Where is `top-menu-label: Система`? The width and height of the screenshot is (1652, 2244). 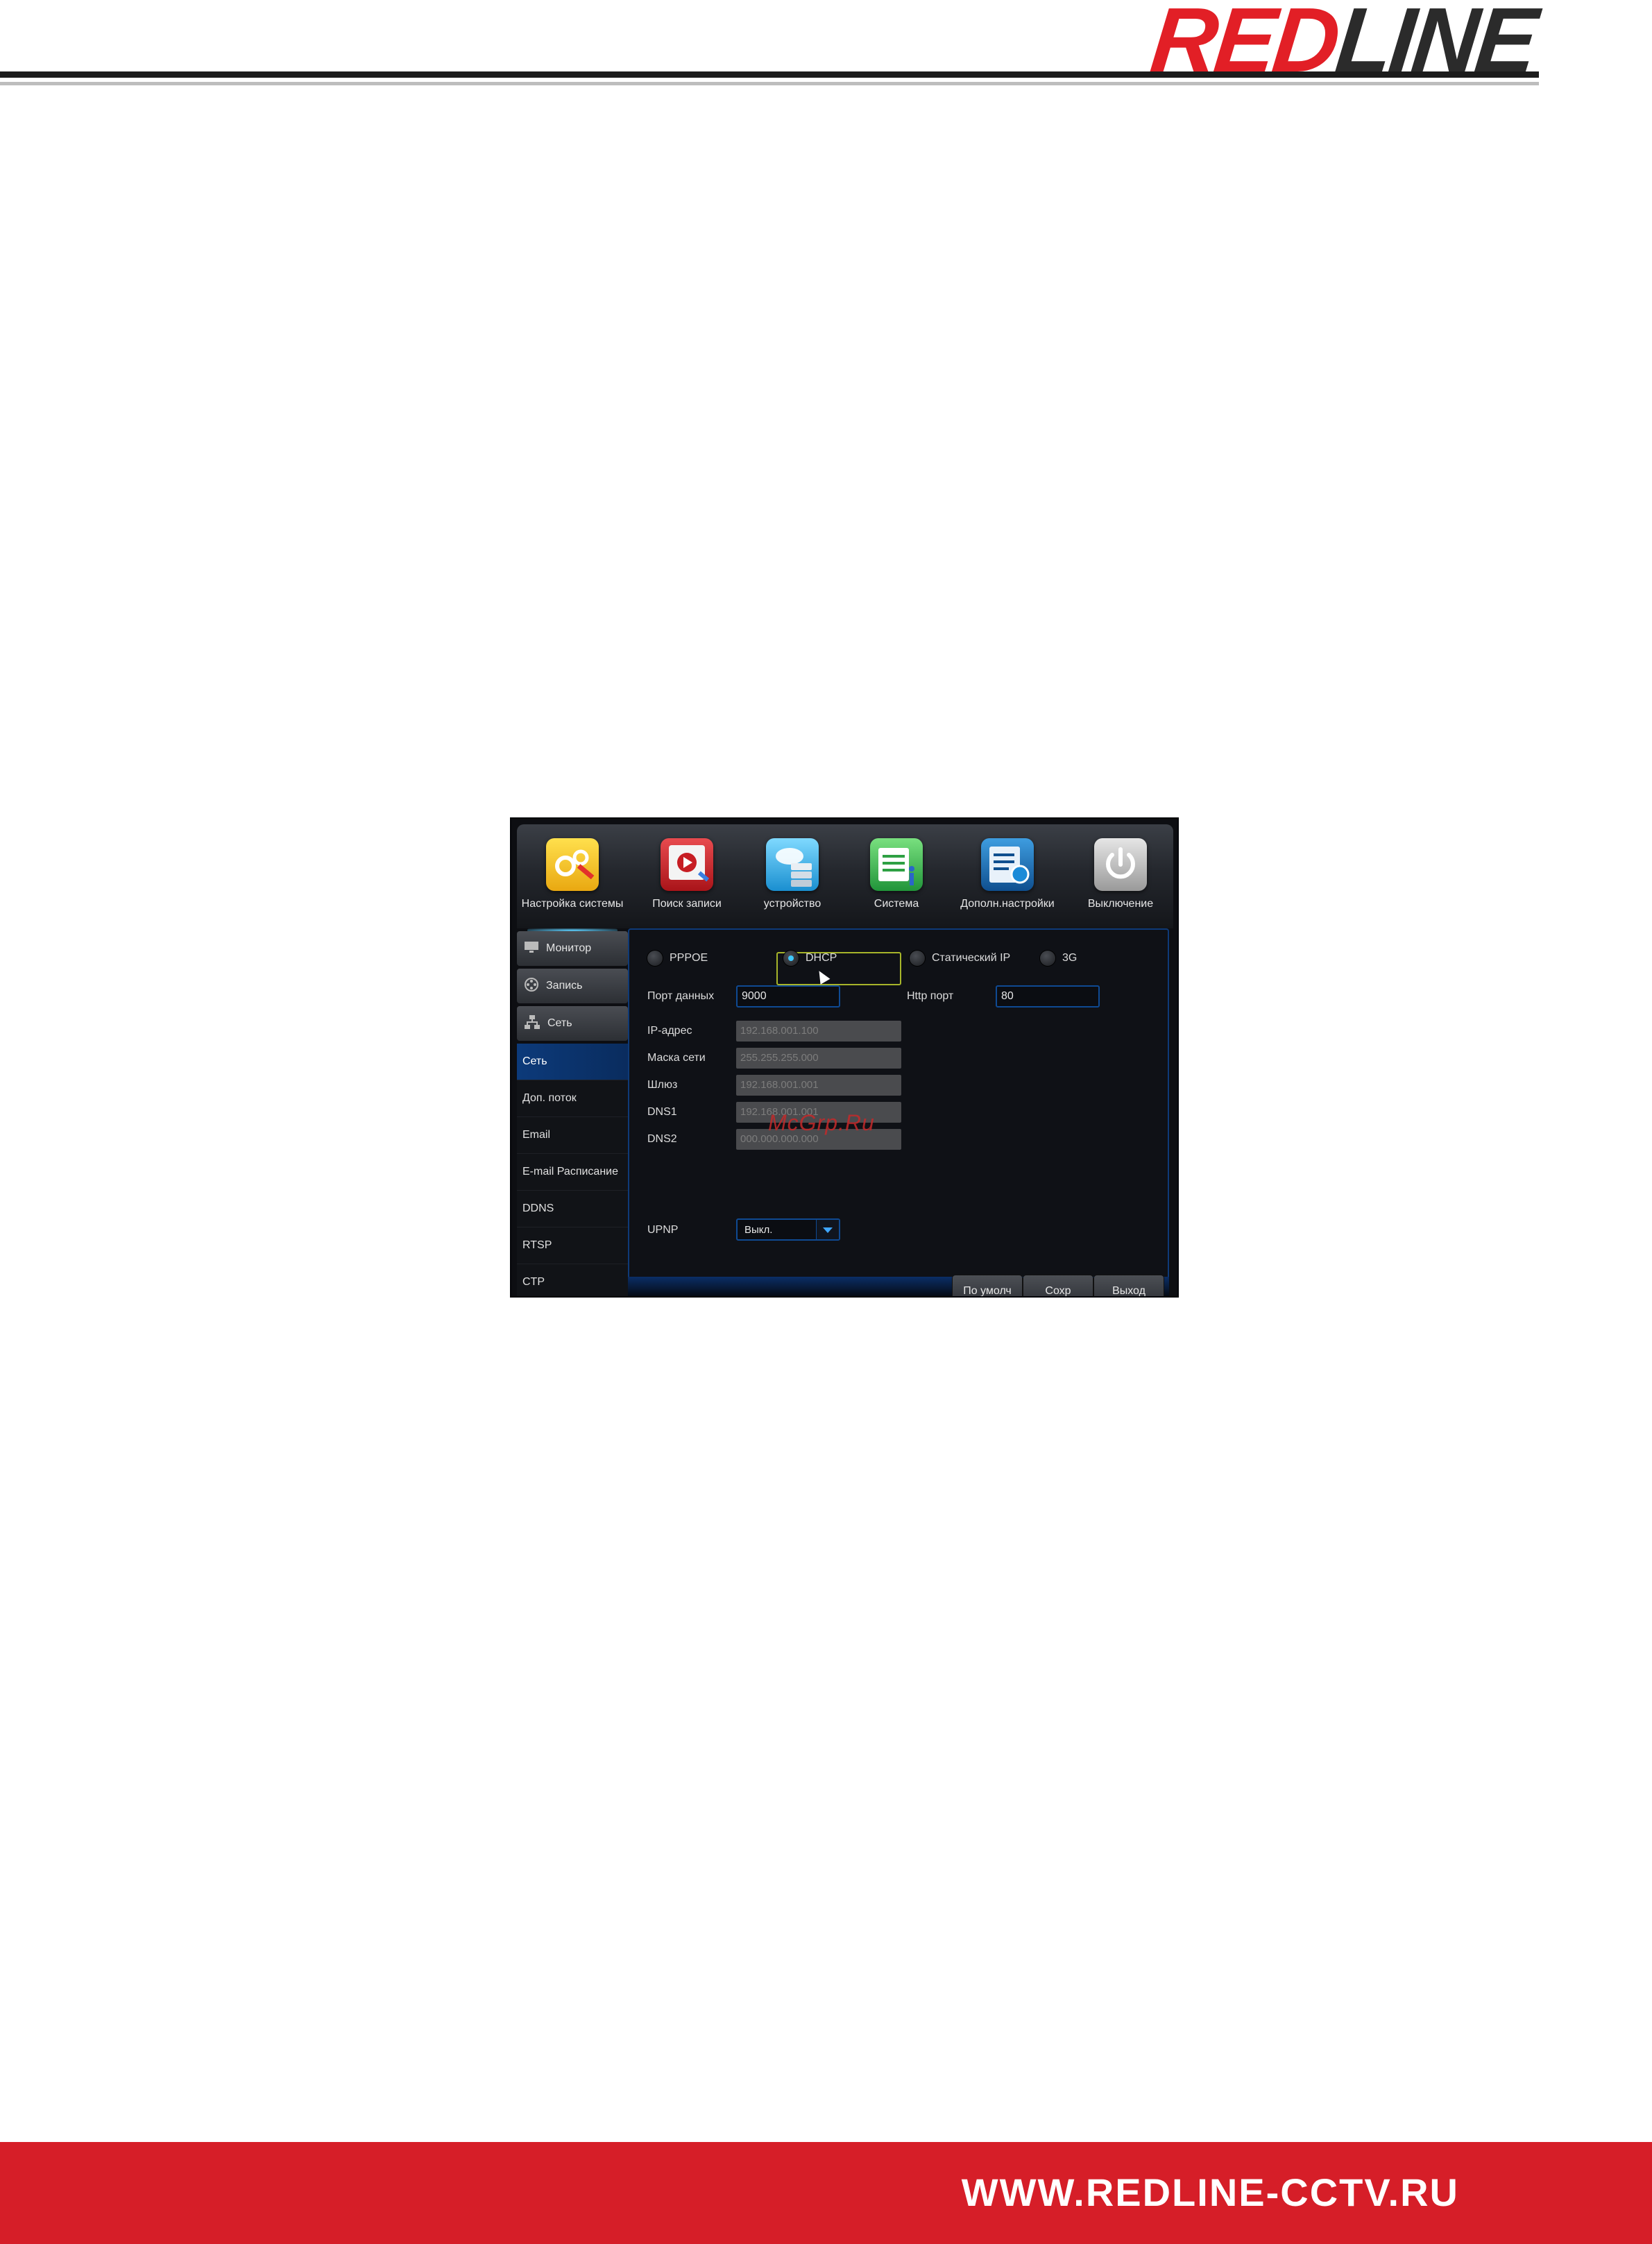
top-menu-label: Система is located at coordinates (896, 904).